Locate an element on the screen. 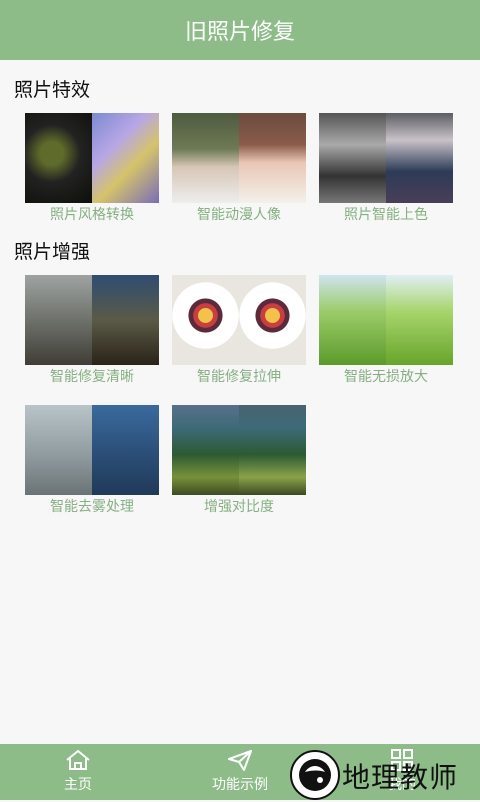 The width and height of the screenshot is (480, 802). feature-label: 智能修复拉伸 is located at coordinates (239, 377).